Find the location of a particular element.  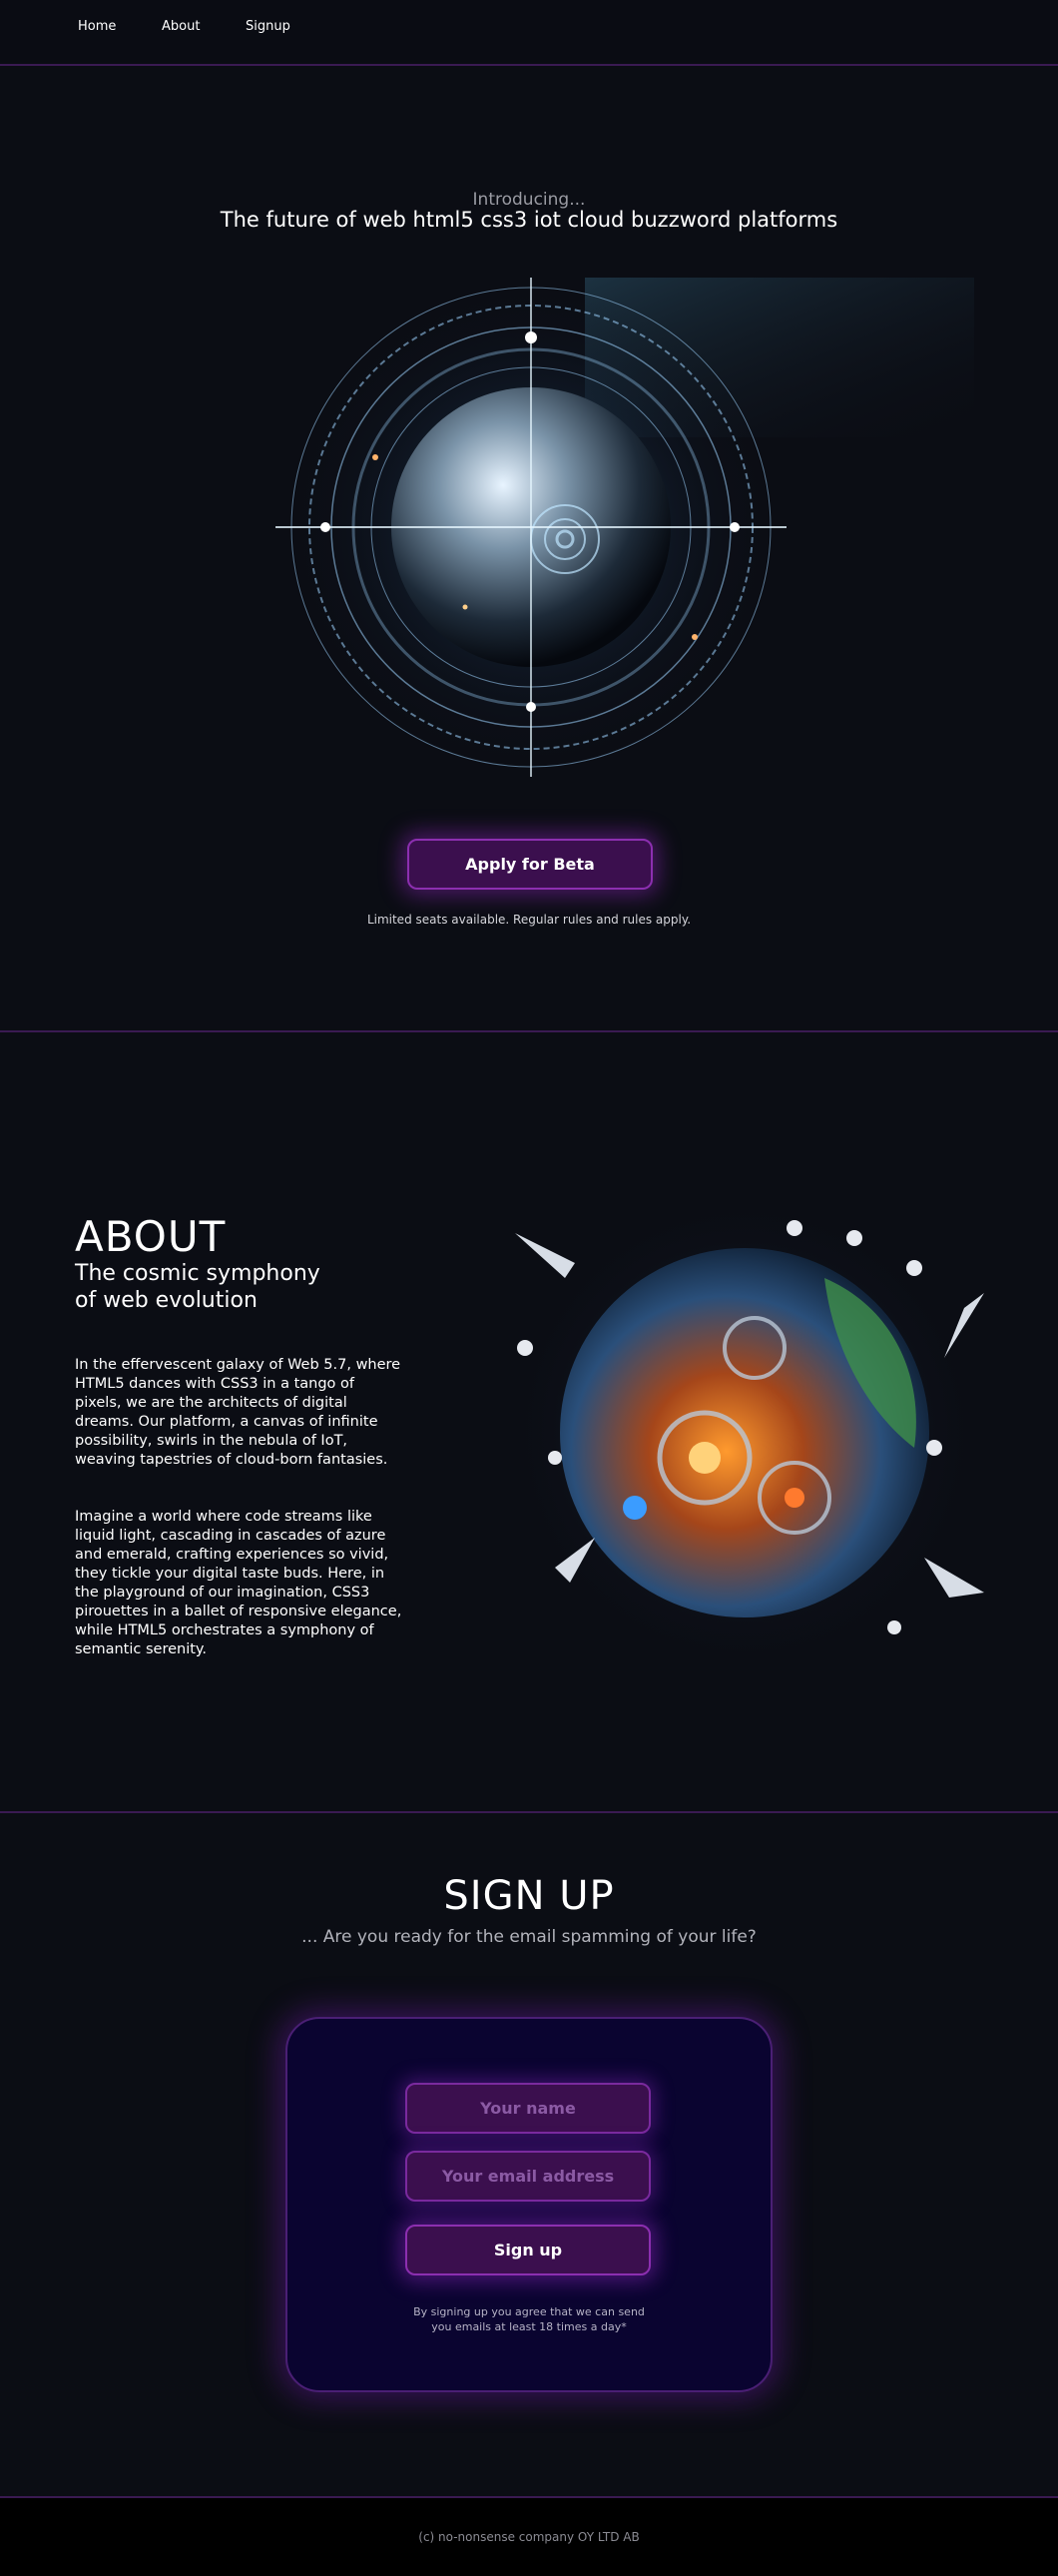

signup-disclaimer-line2: you emails at least 18 times a day* is located at coordinates (529, 2326).